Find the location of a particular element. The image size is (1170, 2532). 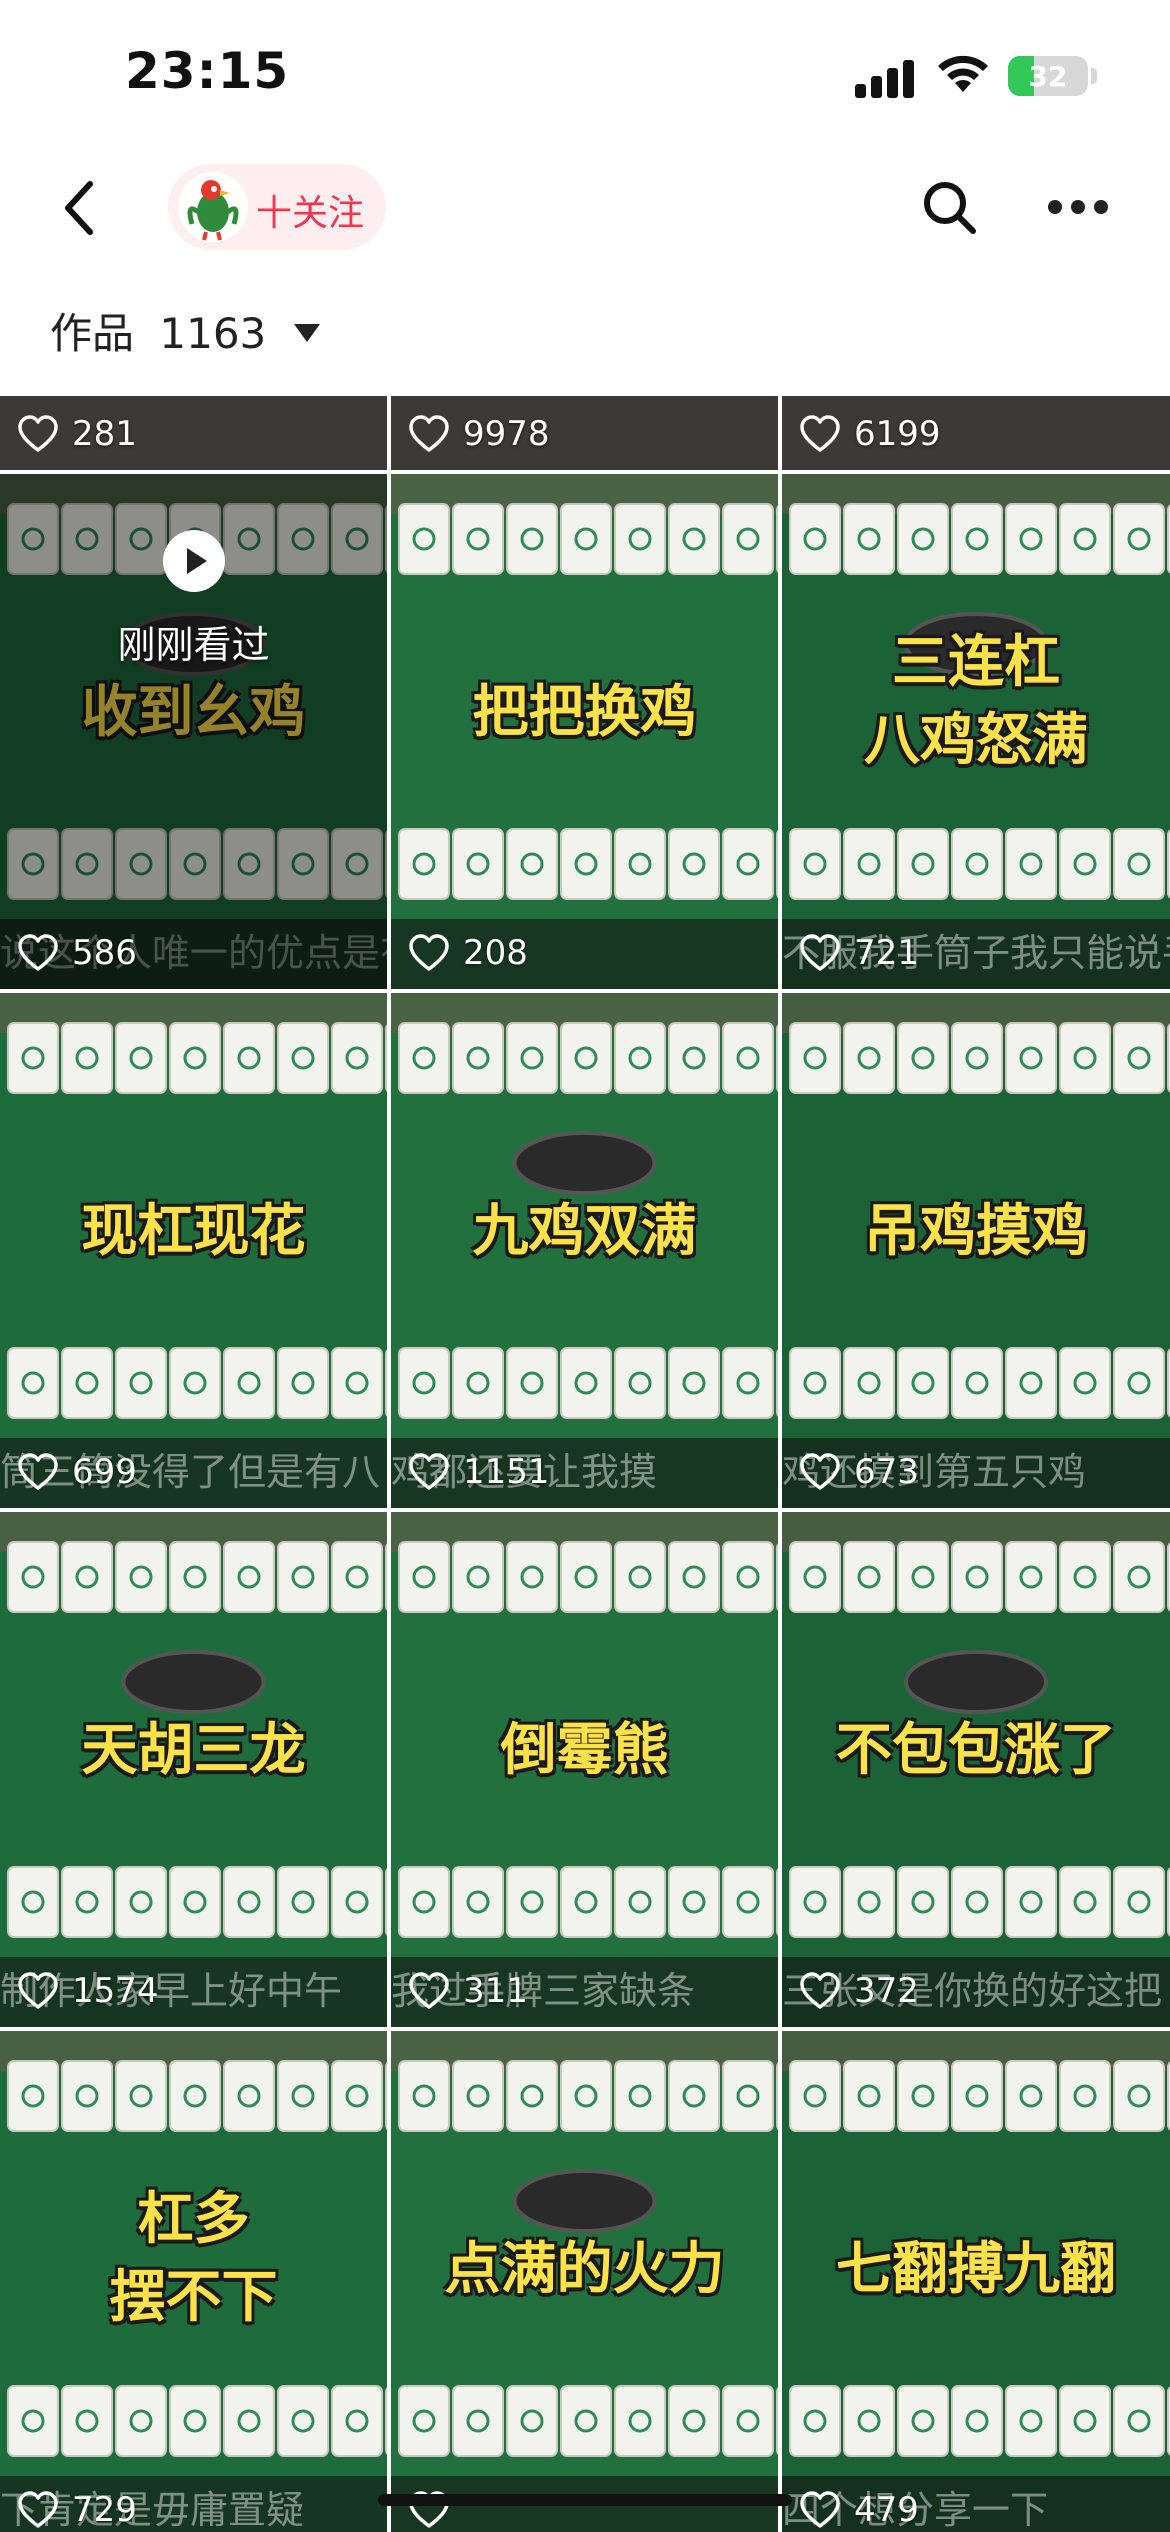

recently-watched-label: 刚刚看过 is located at coordinates (193, 645).